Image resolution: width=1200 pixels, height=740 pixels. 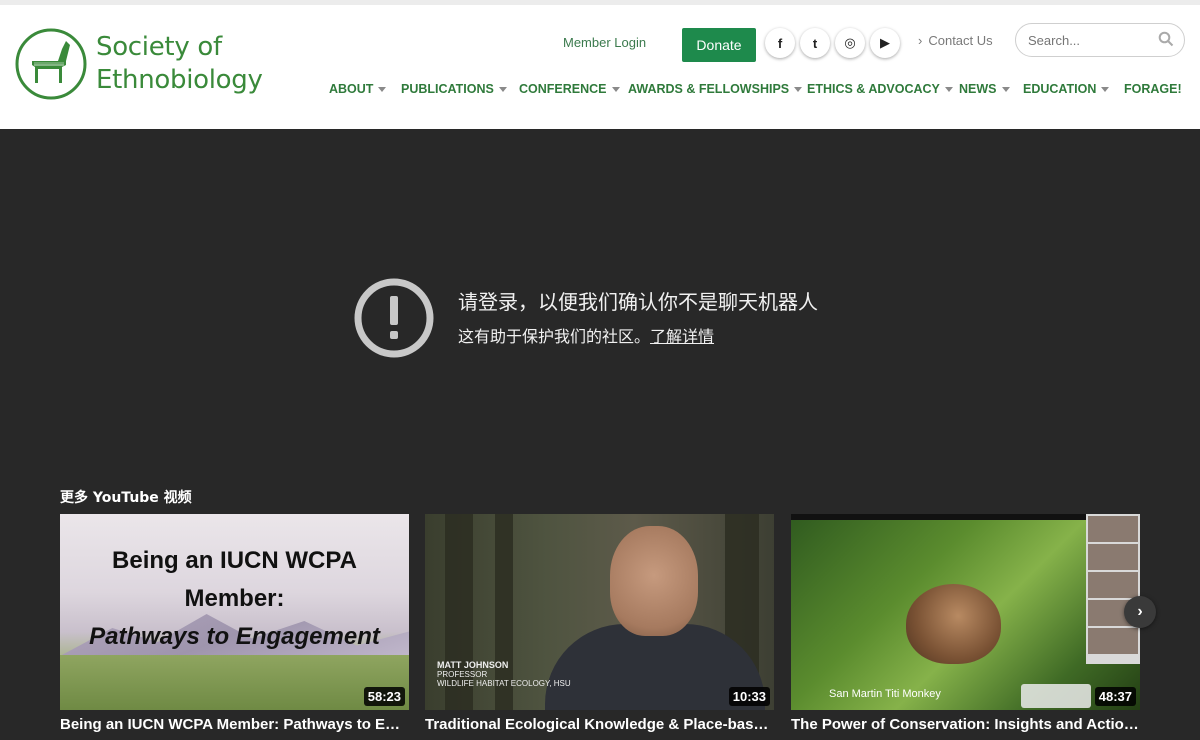 What do you see at coordinates (504, 683) in the screenshot?
I see `lower-third-dept: WILDLIFE HABITAT ECOLOGY, HSU` at bounding box center [504, 683].